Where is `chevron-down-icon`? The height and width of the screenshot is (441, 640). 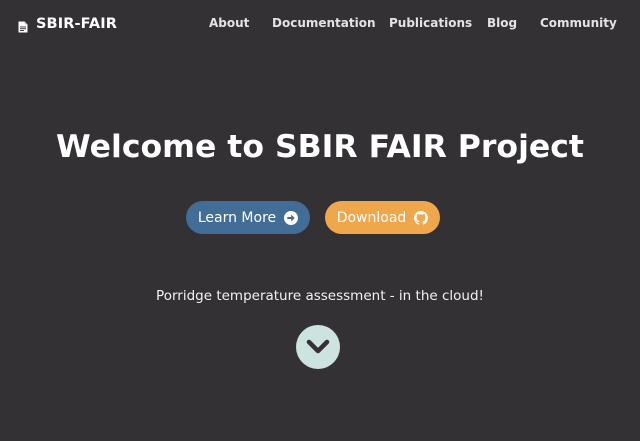
chevron-down-icon is located at coordinates (318, 347).